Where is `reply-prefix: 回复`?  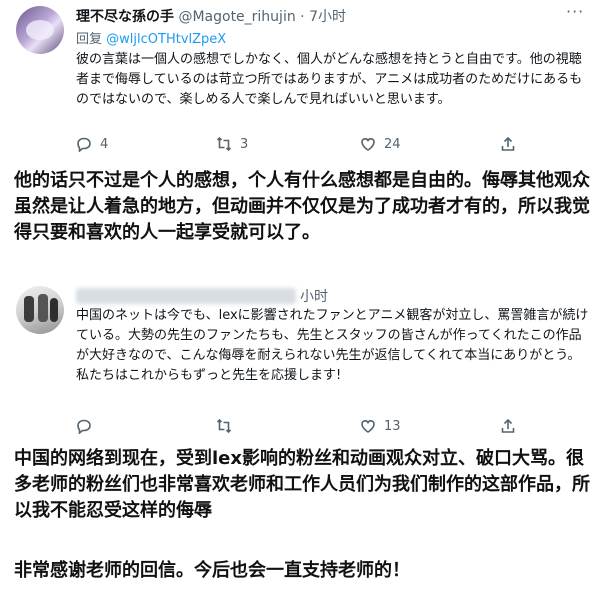 reply-prefix: 回复 is located at coordinates (89, 39).